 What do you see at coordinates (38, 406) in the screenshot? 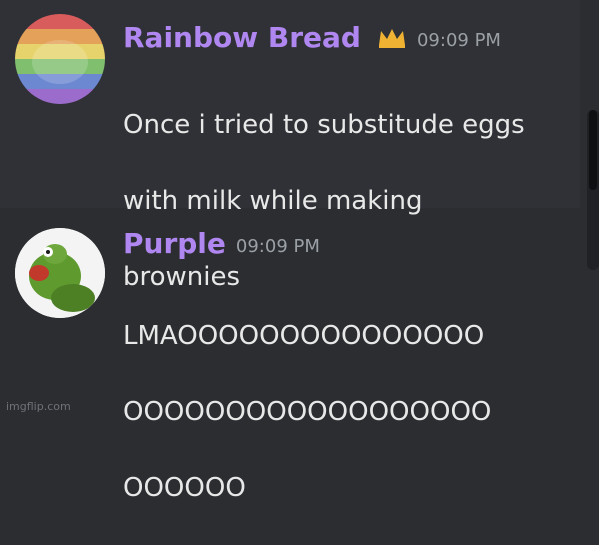
I see `watermark: imgflip.com` at bounding box center [38, 406].